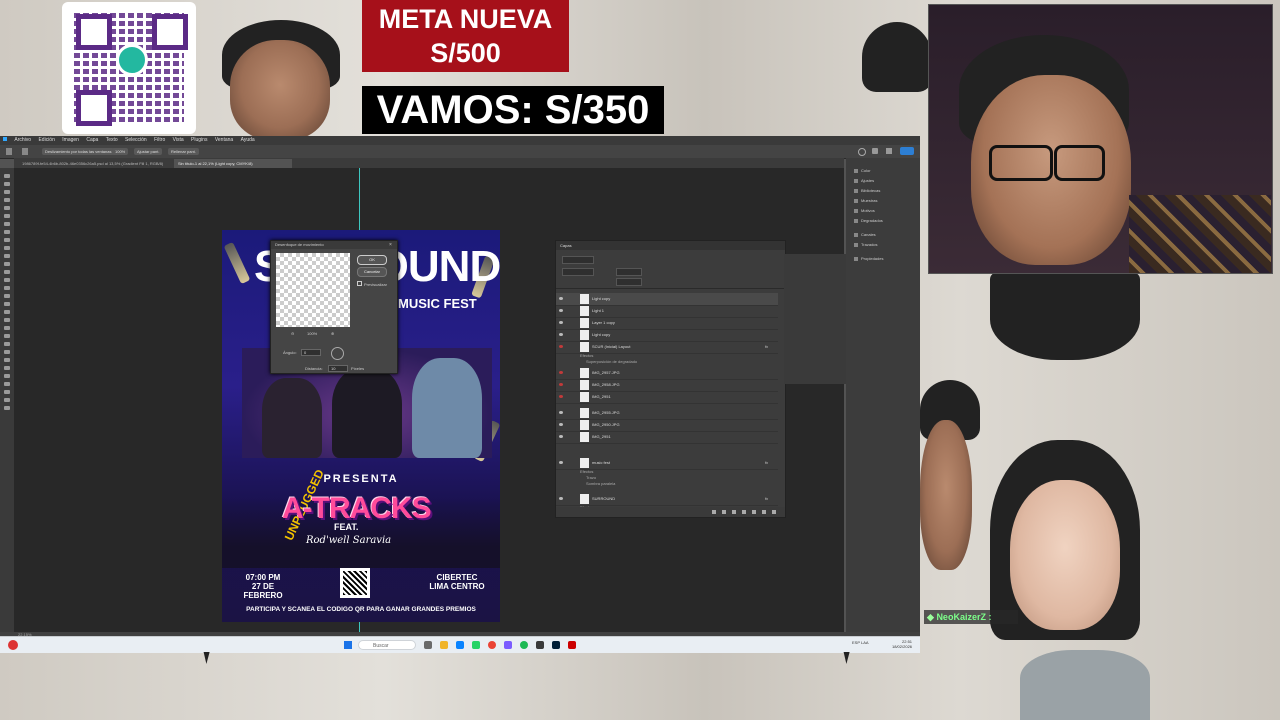 Image resolution: width=1280 pixels, height=720 pixels. Describe the element at coordinates (337, 353) in the screenshot. I see `angle-dial-icon` at that location.